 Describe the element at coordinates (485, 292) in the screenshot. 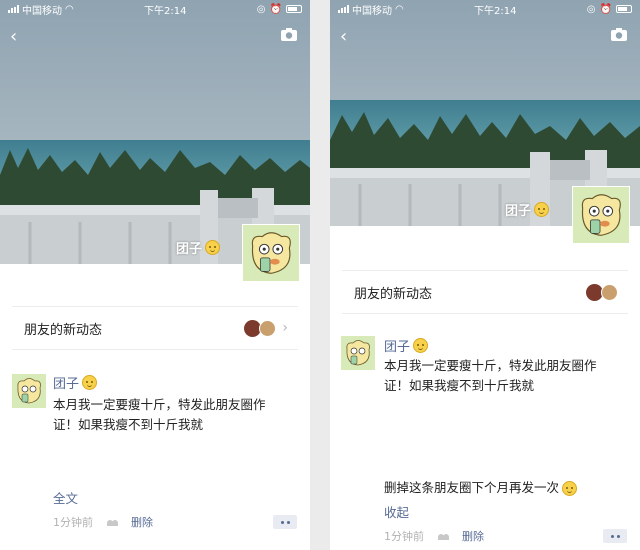

I see `friend-updates-row: 朋友的新动态` at that location.